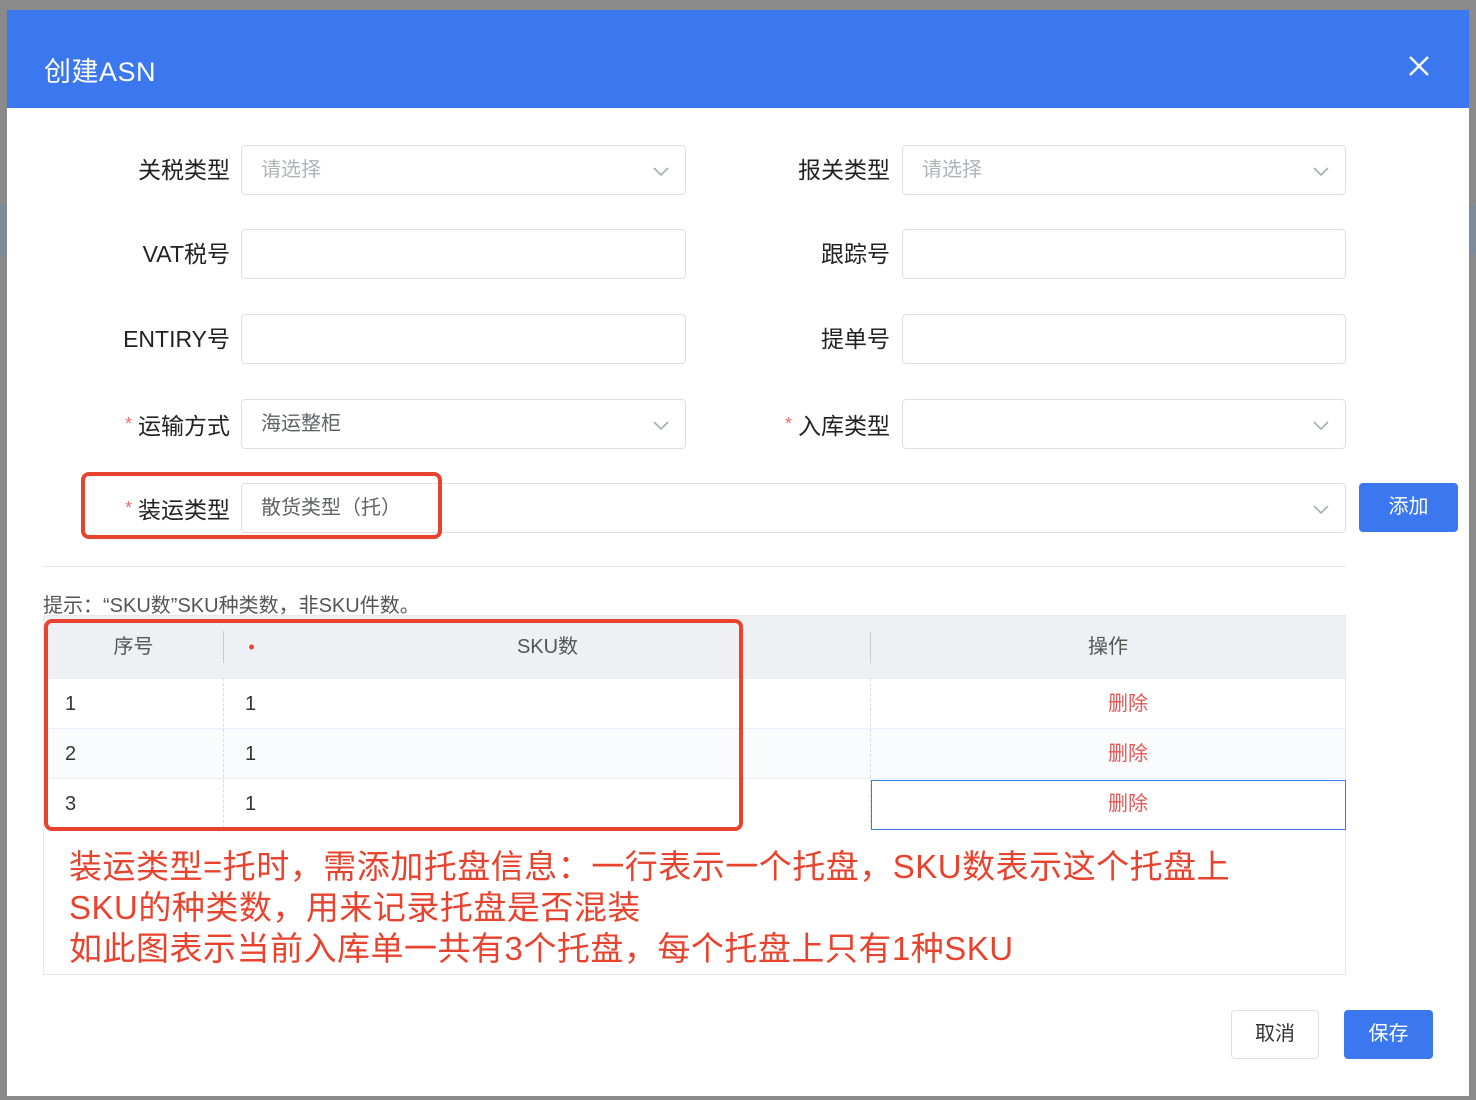  What do you see at coordinates (291, 170) in the screenshot?
I see `tariff-type-placeholder: 请选择` at bounding box center [291, 170].